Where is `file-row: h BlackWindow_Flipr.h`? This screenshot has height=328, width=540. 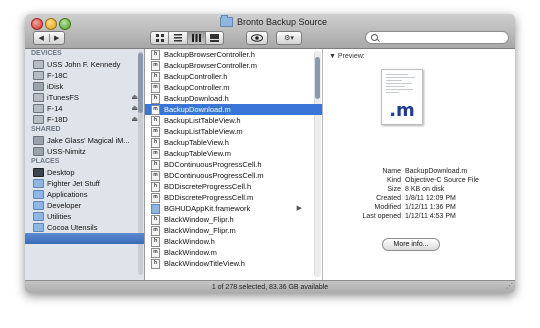 file-row: h BlackWindow_Flipr.h is located at coordinates (233, 219).